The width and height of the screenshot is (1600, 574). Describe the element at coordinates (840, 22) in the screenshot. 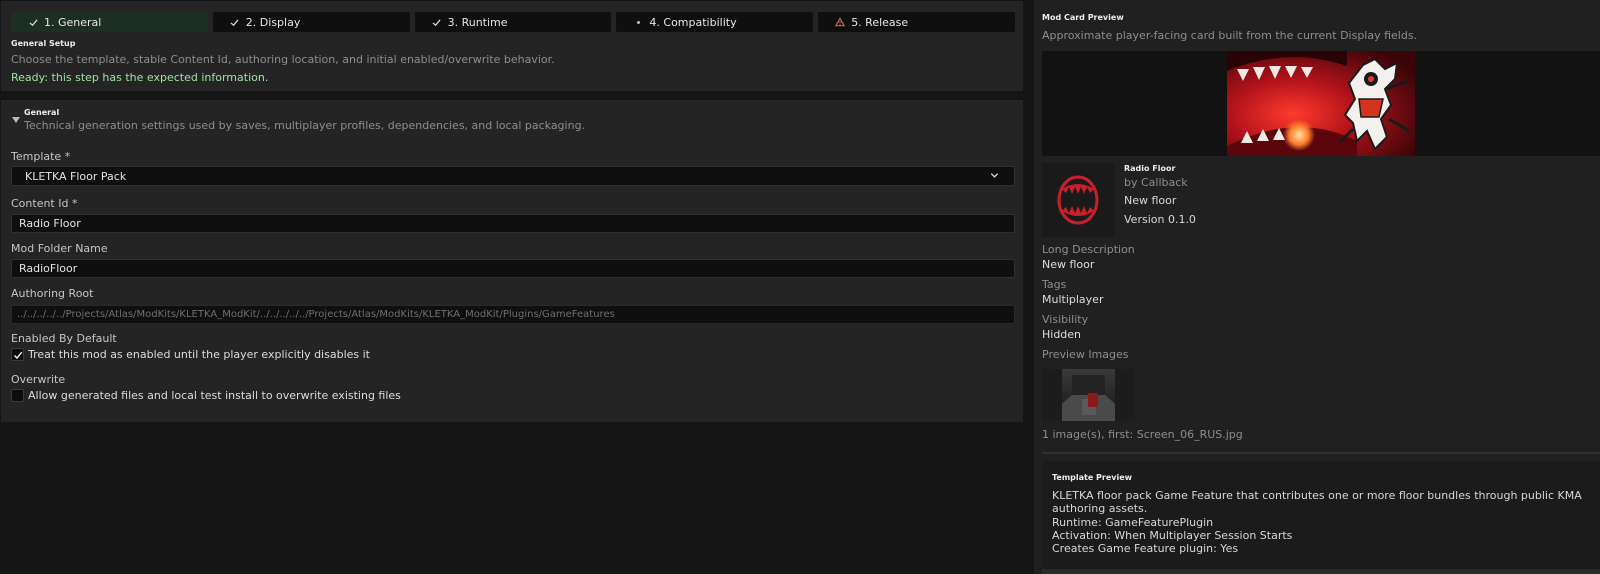

I see `warning-triangle-icon` at that location.